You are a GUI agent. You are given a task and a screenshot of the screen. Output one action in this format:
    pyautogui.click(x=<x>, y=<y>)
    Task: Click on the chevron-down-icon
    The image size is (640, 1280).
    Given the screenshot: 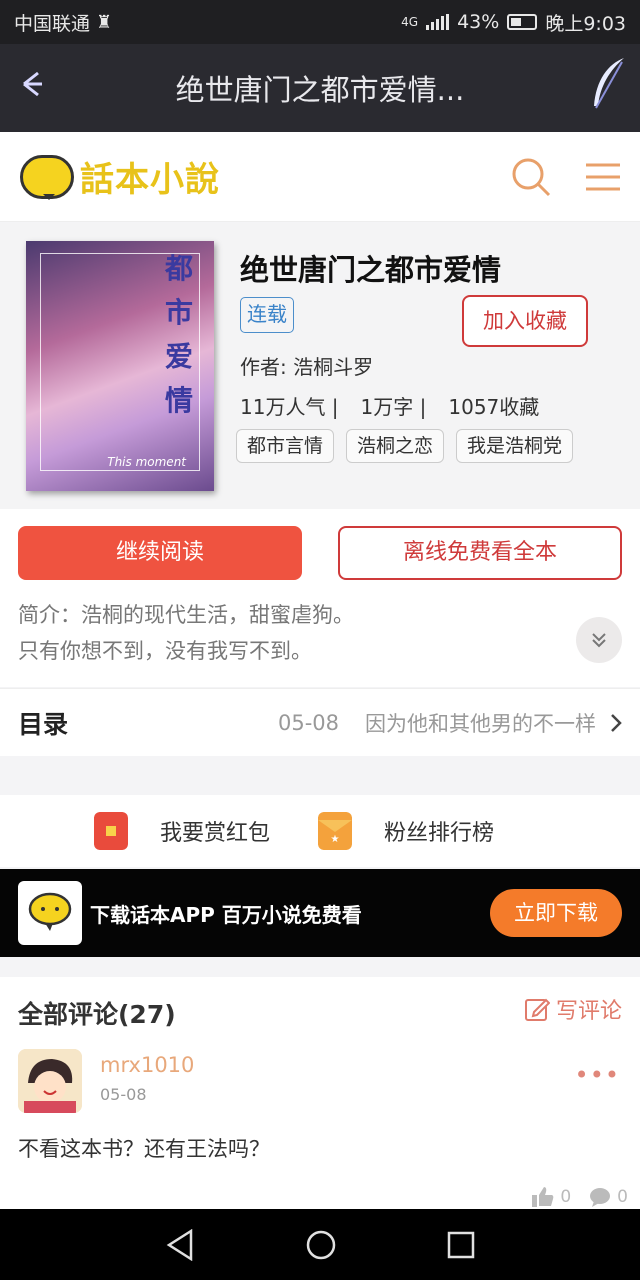 What is the action you would take?
    pyautogui.click(x=599, y=640)
    